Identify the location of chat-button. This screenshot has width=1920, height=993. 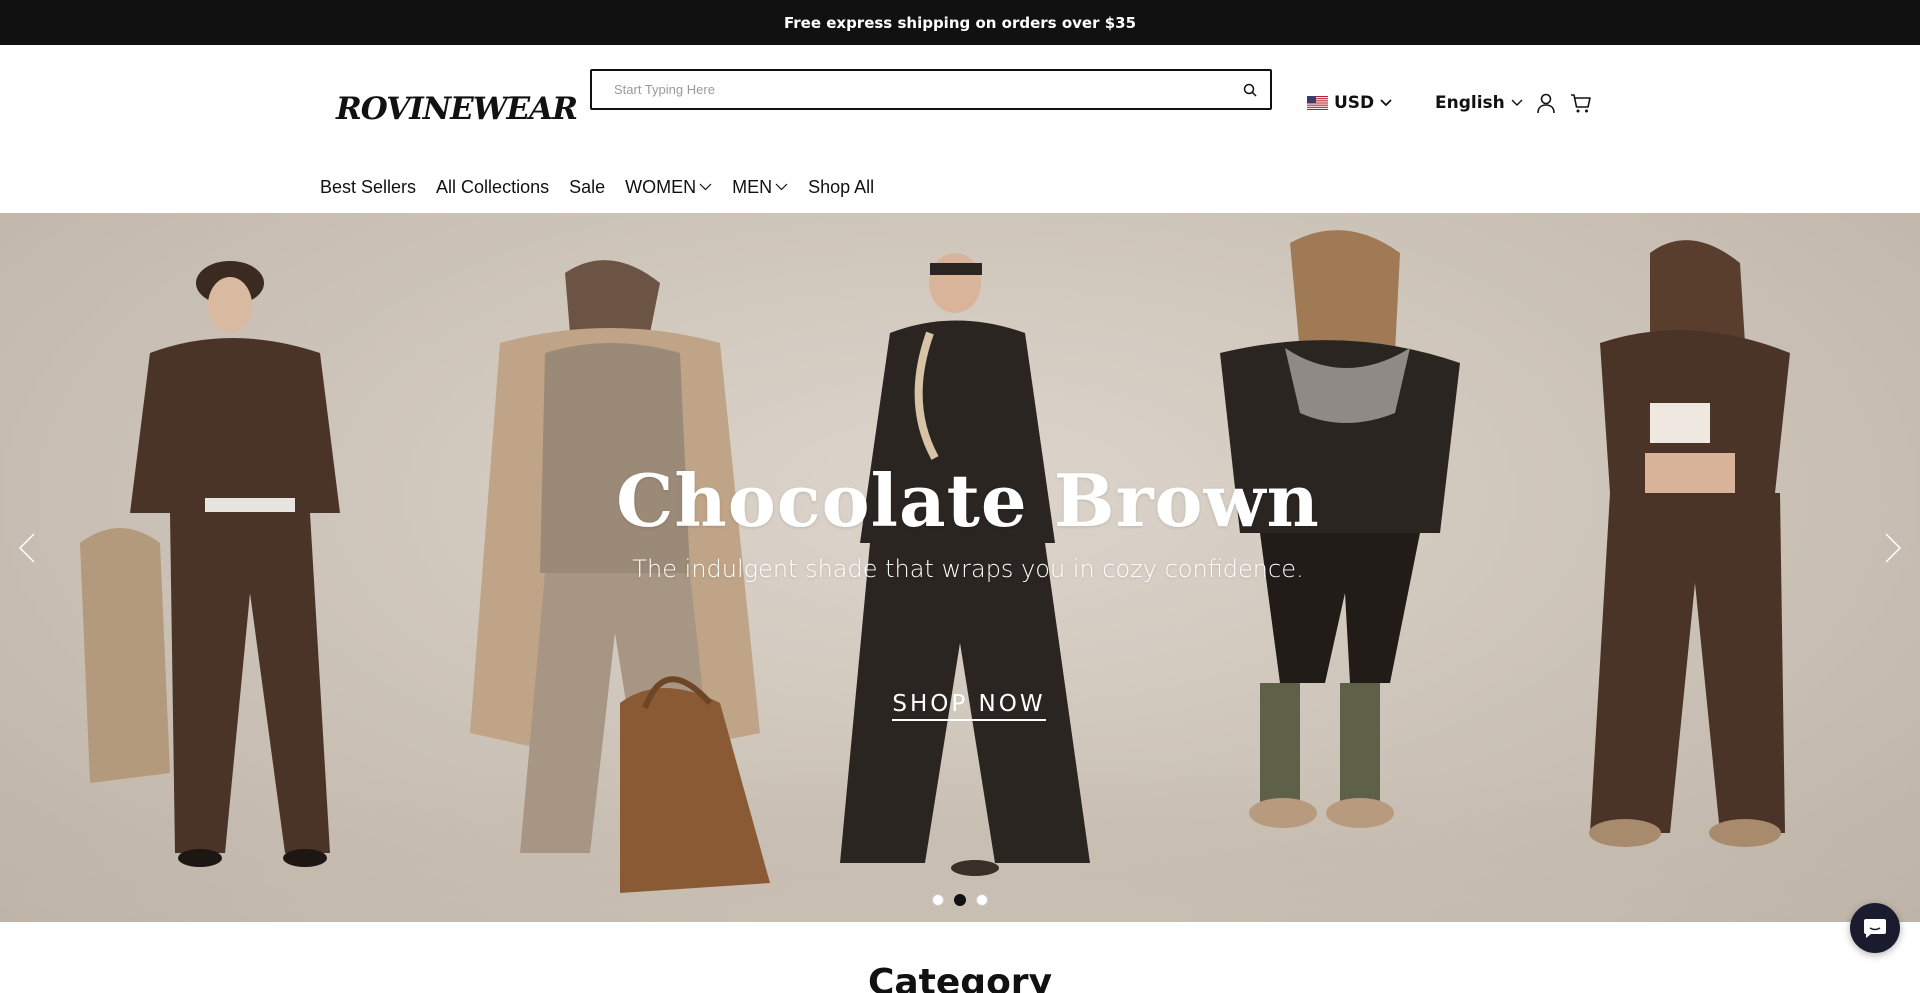
(1875, 928).